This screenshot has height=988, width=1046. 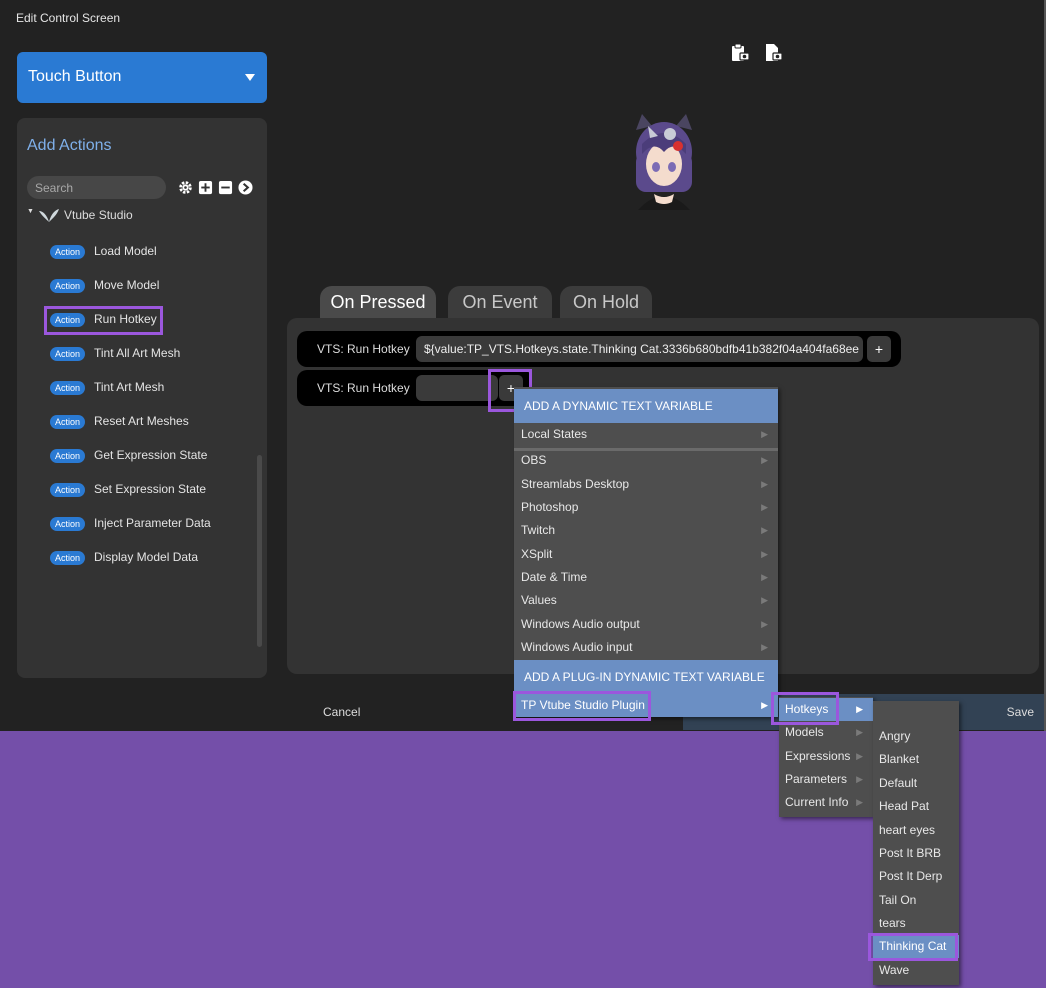 I want to click on menu-item-hotkey: Post It BRB, so click(x=916, y=853).